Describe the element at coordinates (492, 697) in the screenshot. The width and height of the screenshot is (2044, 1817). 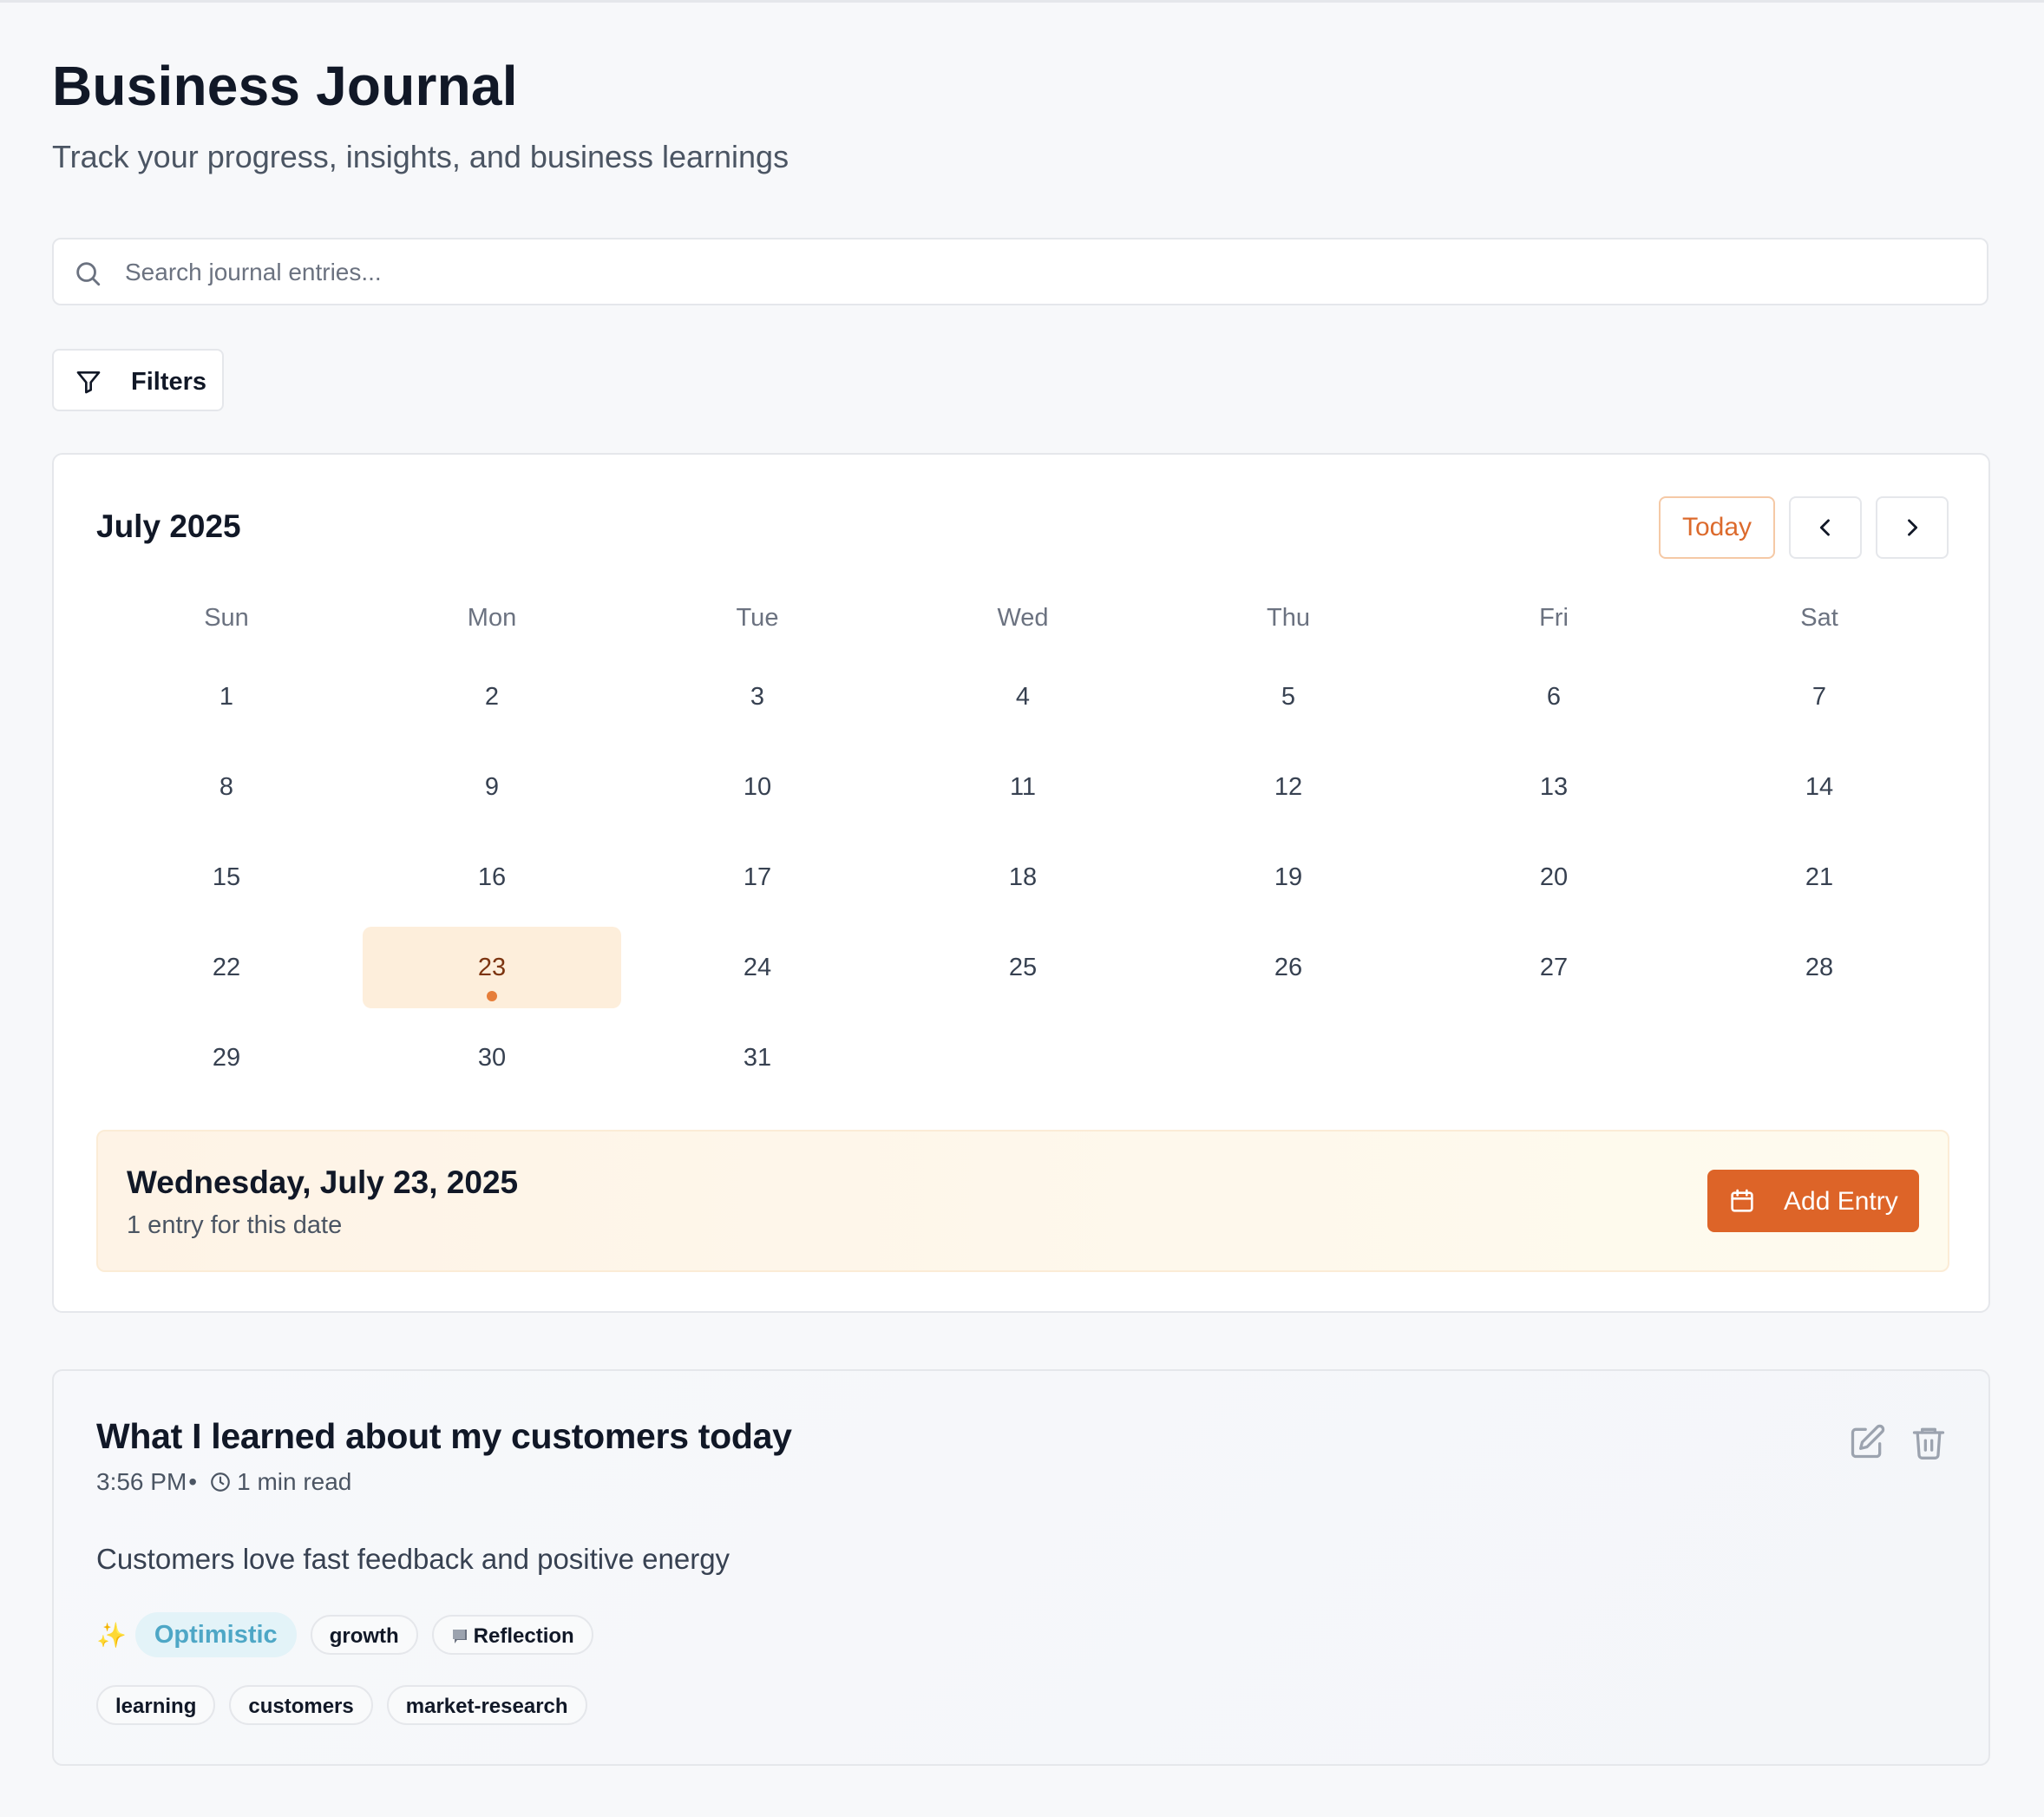
I see `calendar-day-2: 2` at that location.